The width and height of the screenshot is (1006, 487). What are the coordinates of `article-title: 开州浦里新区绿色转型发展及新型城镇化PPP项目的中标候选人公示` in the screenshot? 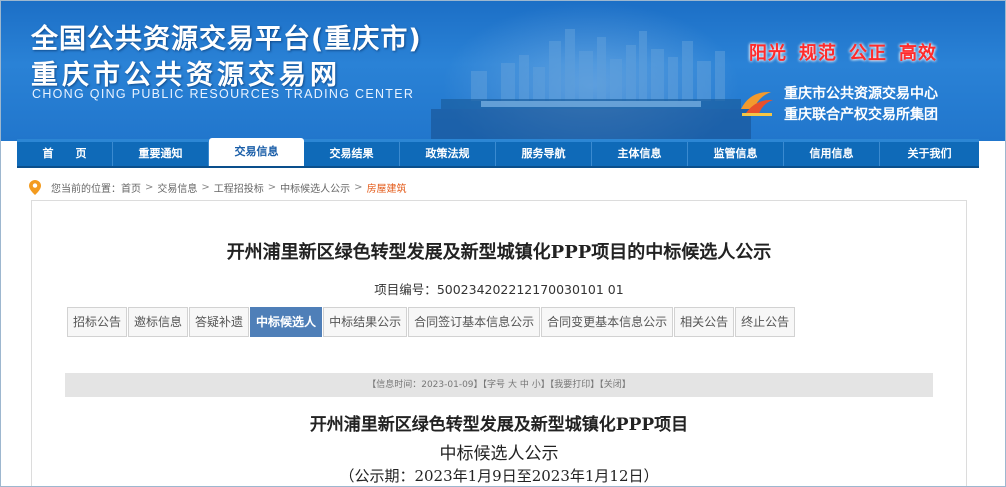 It's located at (499, 252).